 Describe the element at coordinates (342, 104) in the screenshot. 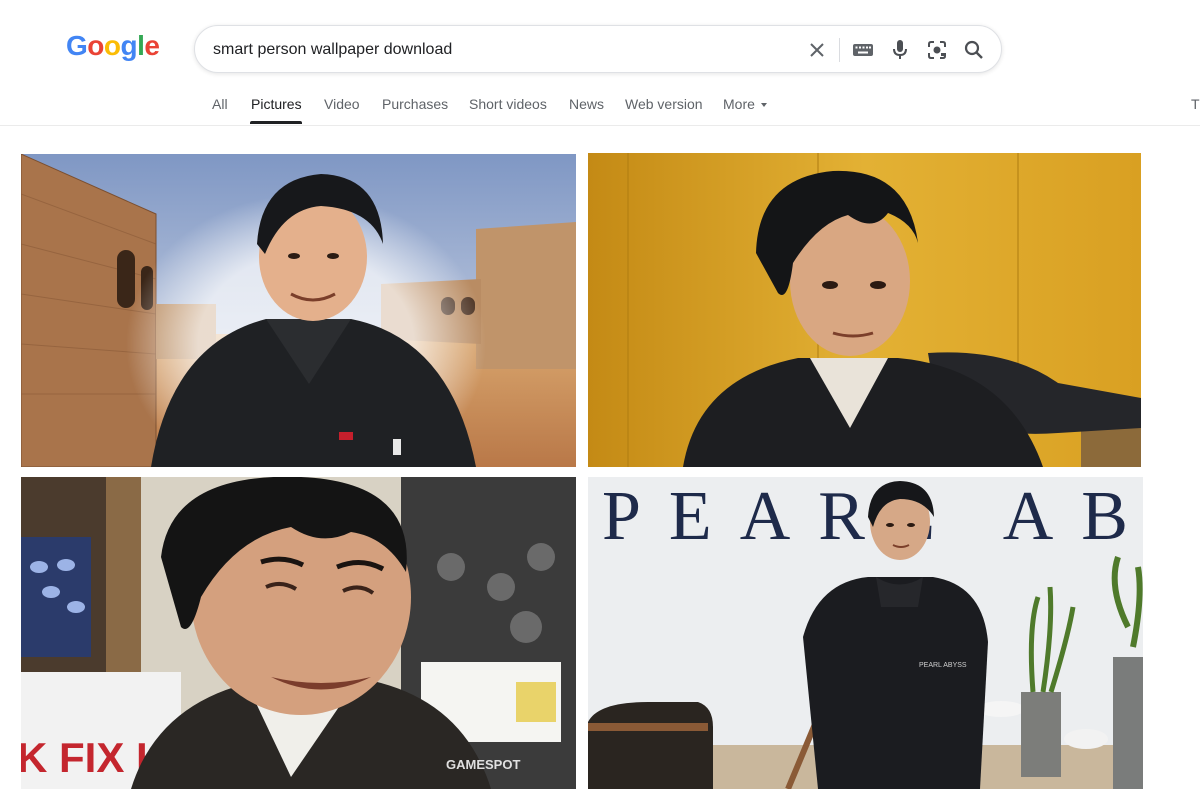

I see `tab-video: Video` at that location.